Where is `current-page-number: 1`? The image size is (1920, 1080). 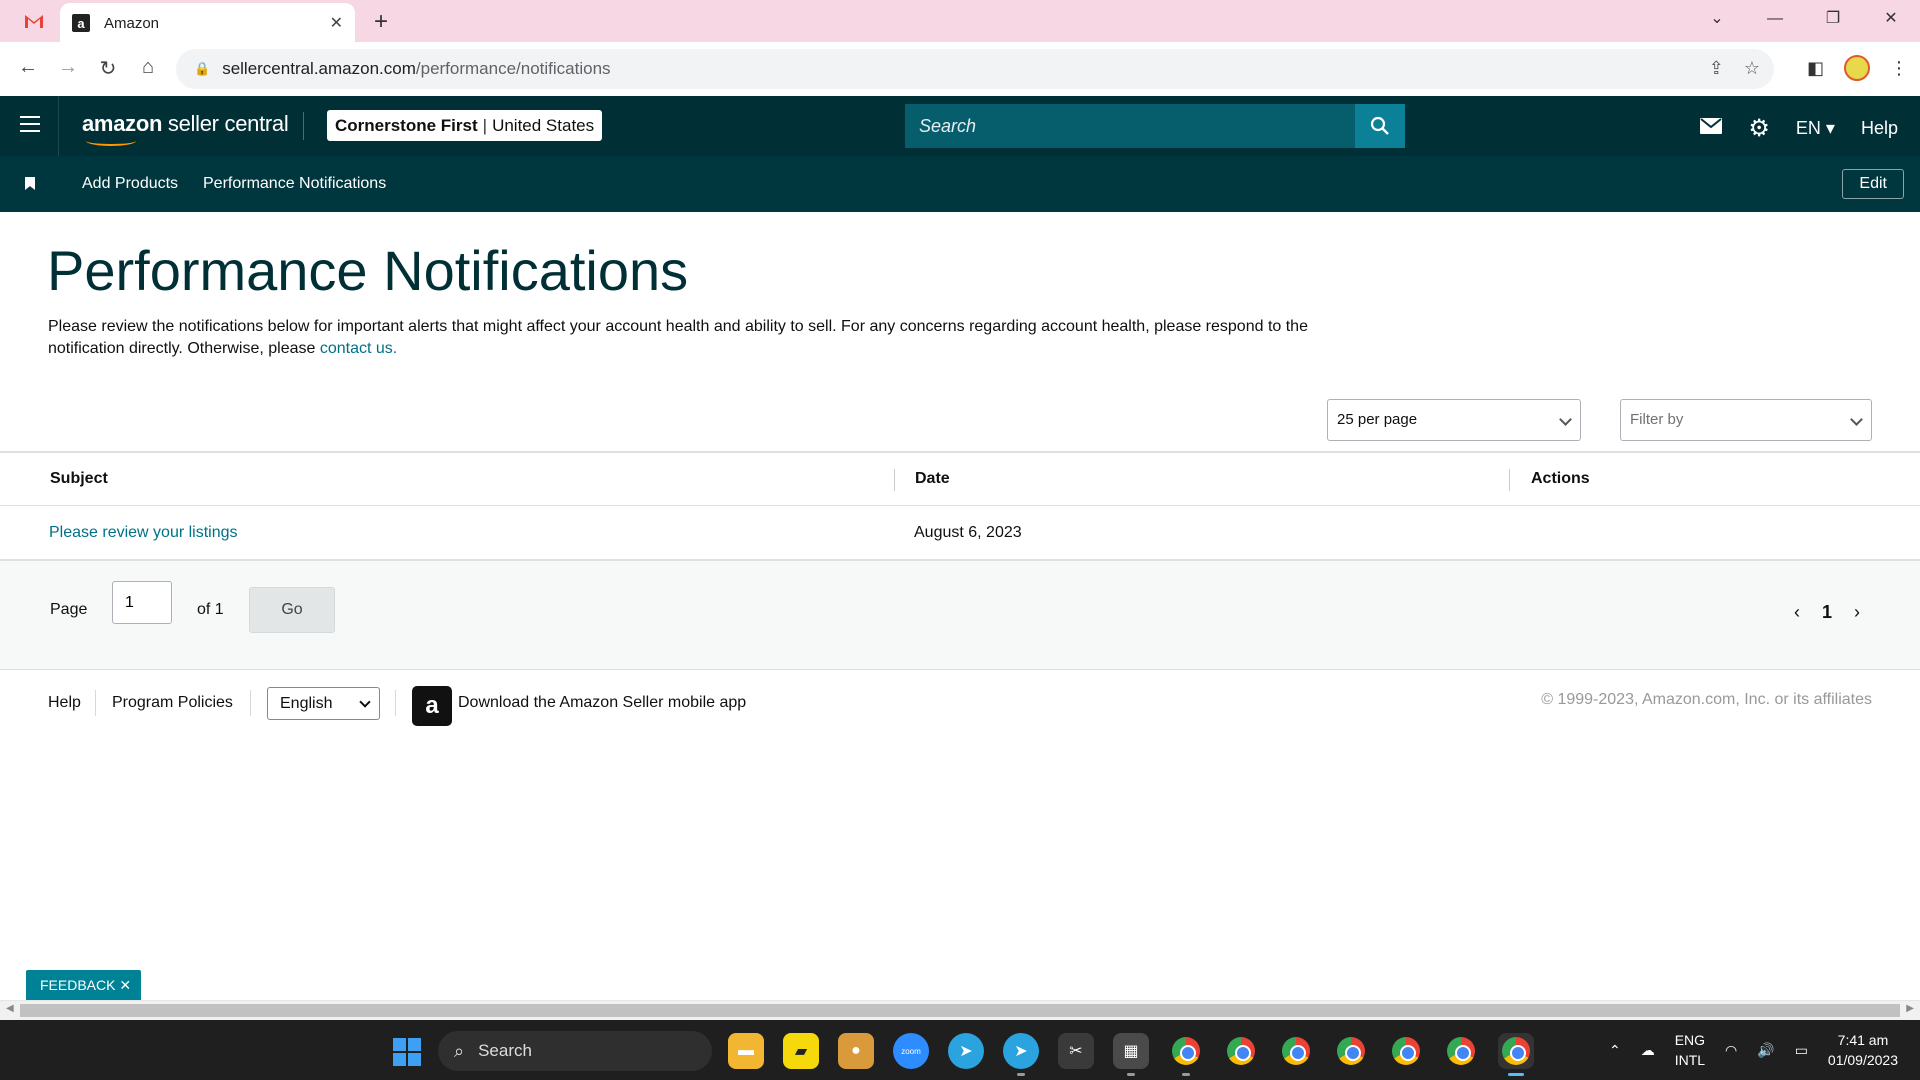 current-page-number: 1 is located at coordinates (1827, 612).